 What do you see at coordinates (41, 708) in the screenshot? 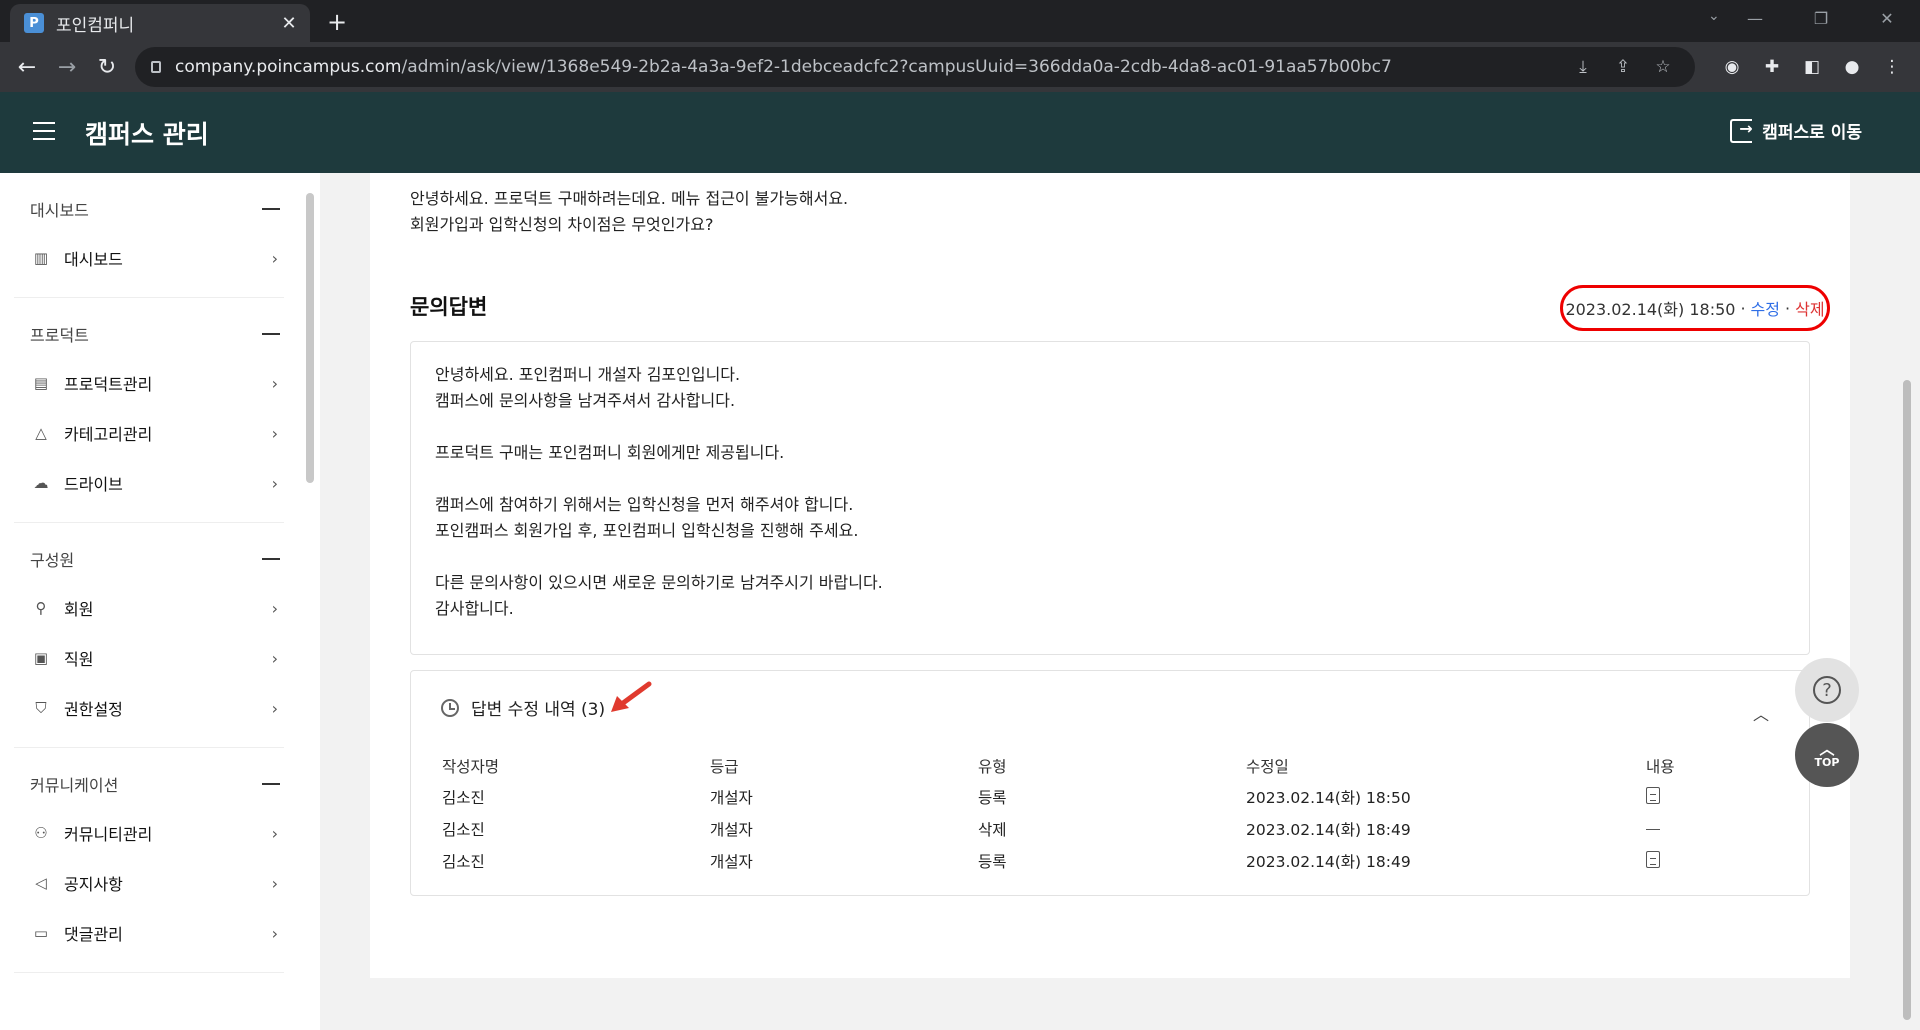
I see `shield-icon: ⛉` at bounding box center [41, 708].